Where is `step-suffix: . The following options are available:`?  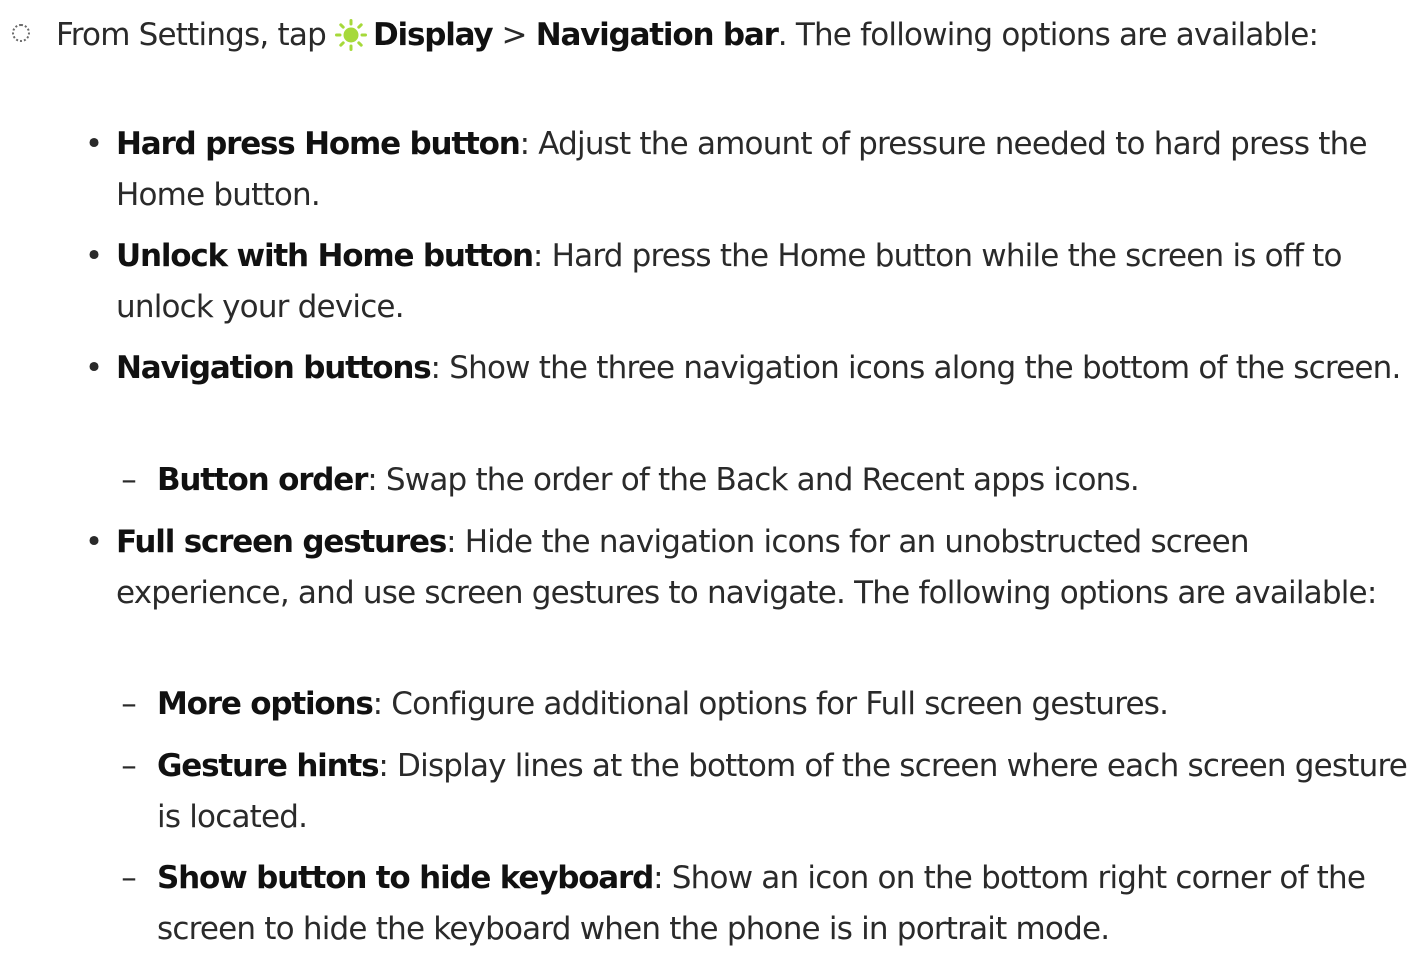
step-suffix: . The following options are available: is located at coordinates (1048, 35).